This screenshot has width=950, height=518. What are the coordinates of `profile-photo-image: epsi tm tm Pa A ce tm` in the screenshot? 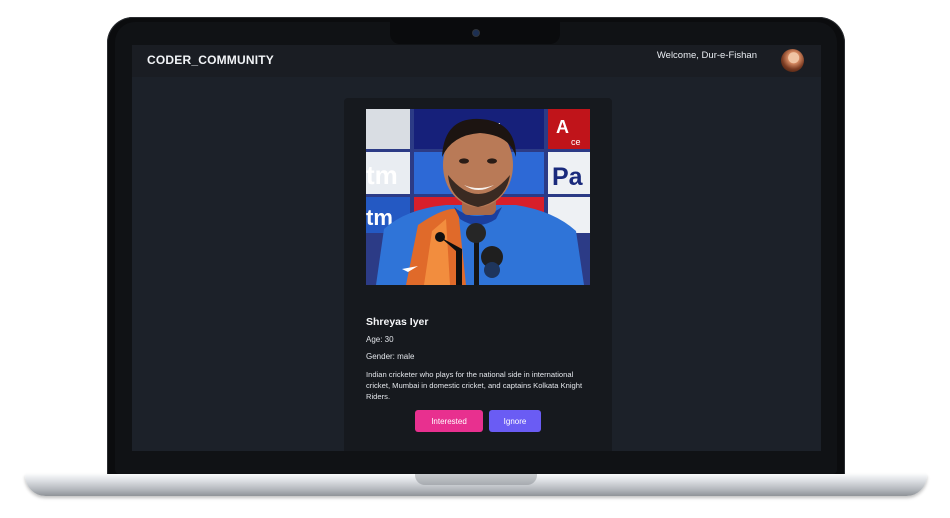 It's located at (478, 197).